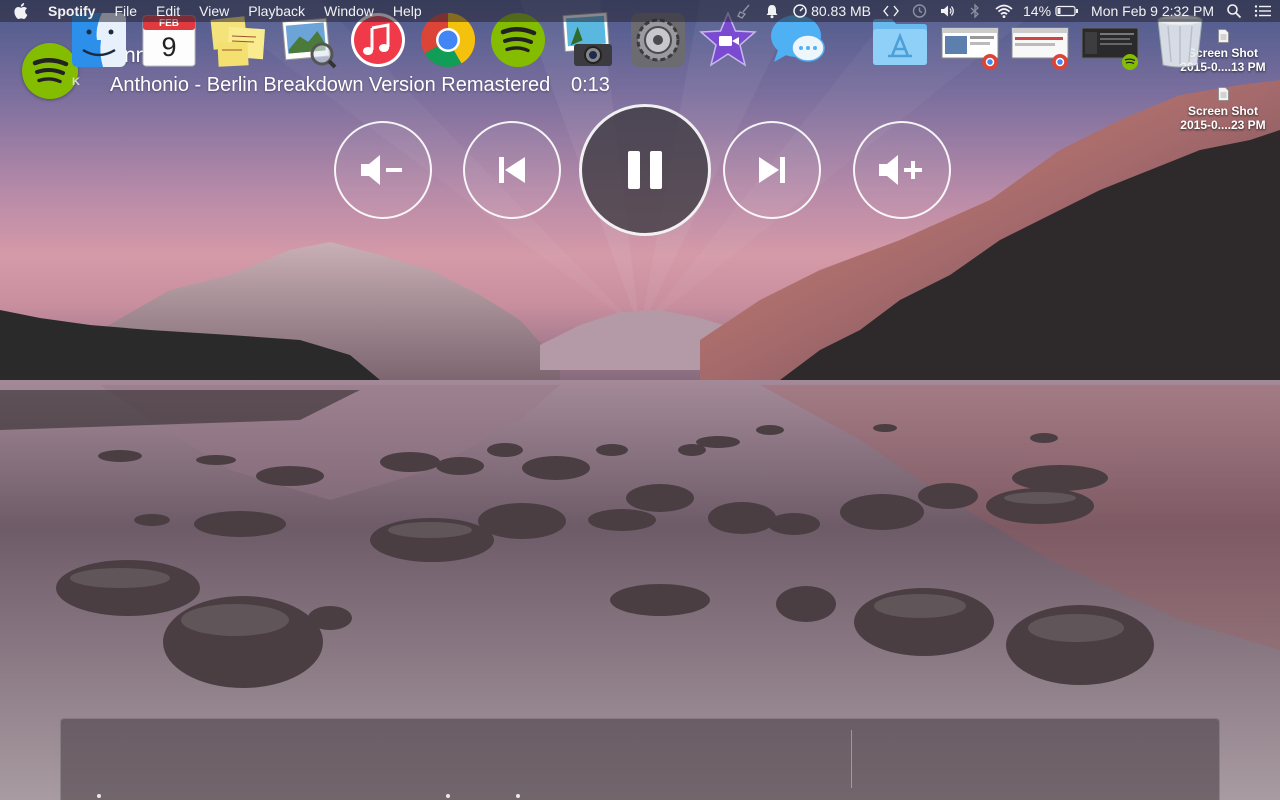 The height and width of the screenshot is (800, 1280). What do you see at coordinates (851, 759) in the screenshot?
I see `dock-separator` at bounding box center [851, 759].